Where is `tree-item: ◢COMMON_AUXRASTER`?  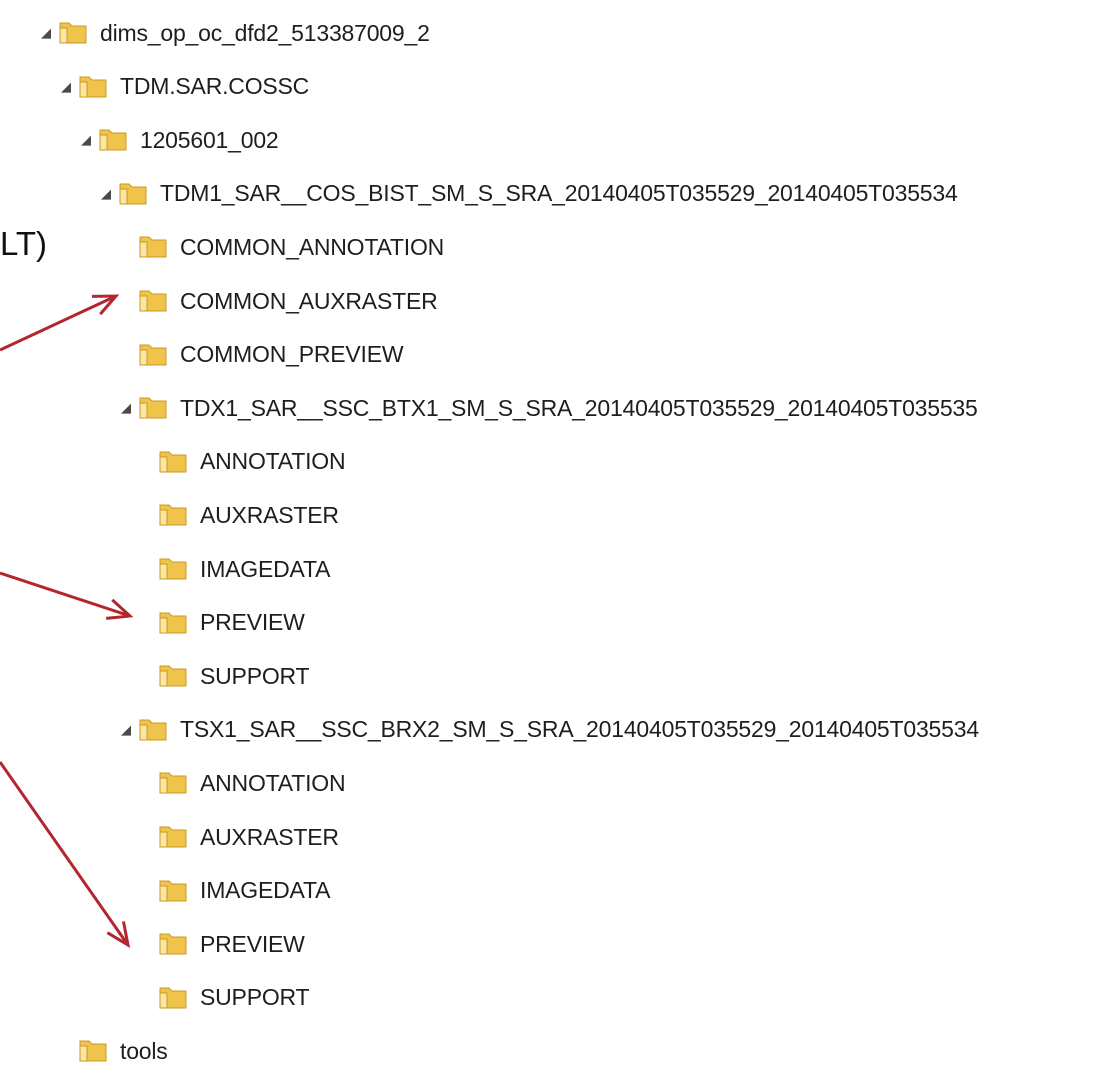
tree-item: ◢COMMON_AUXRASTER is located at coordinates (277, 301).